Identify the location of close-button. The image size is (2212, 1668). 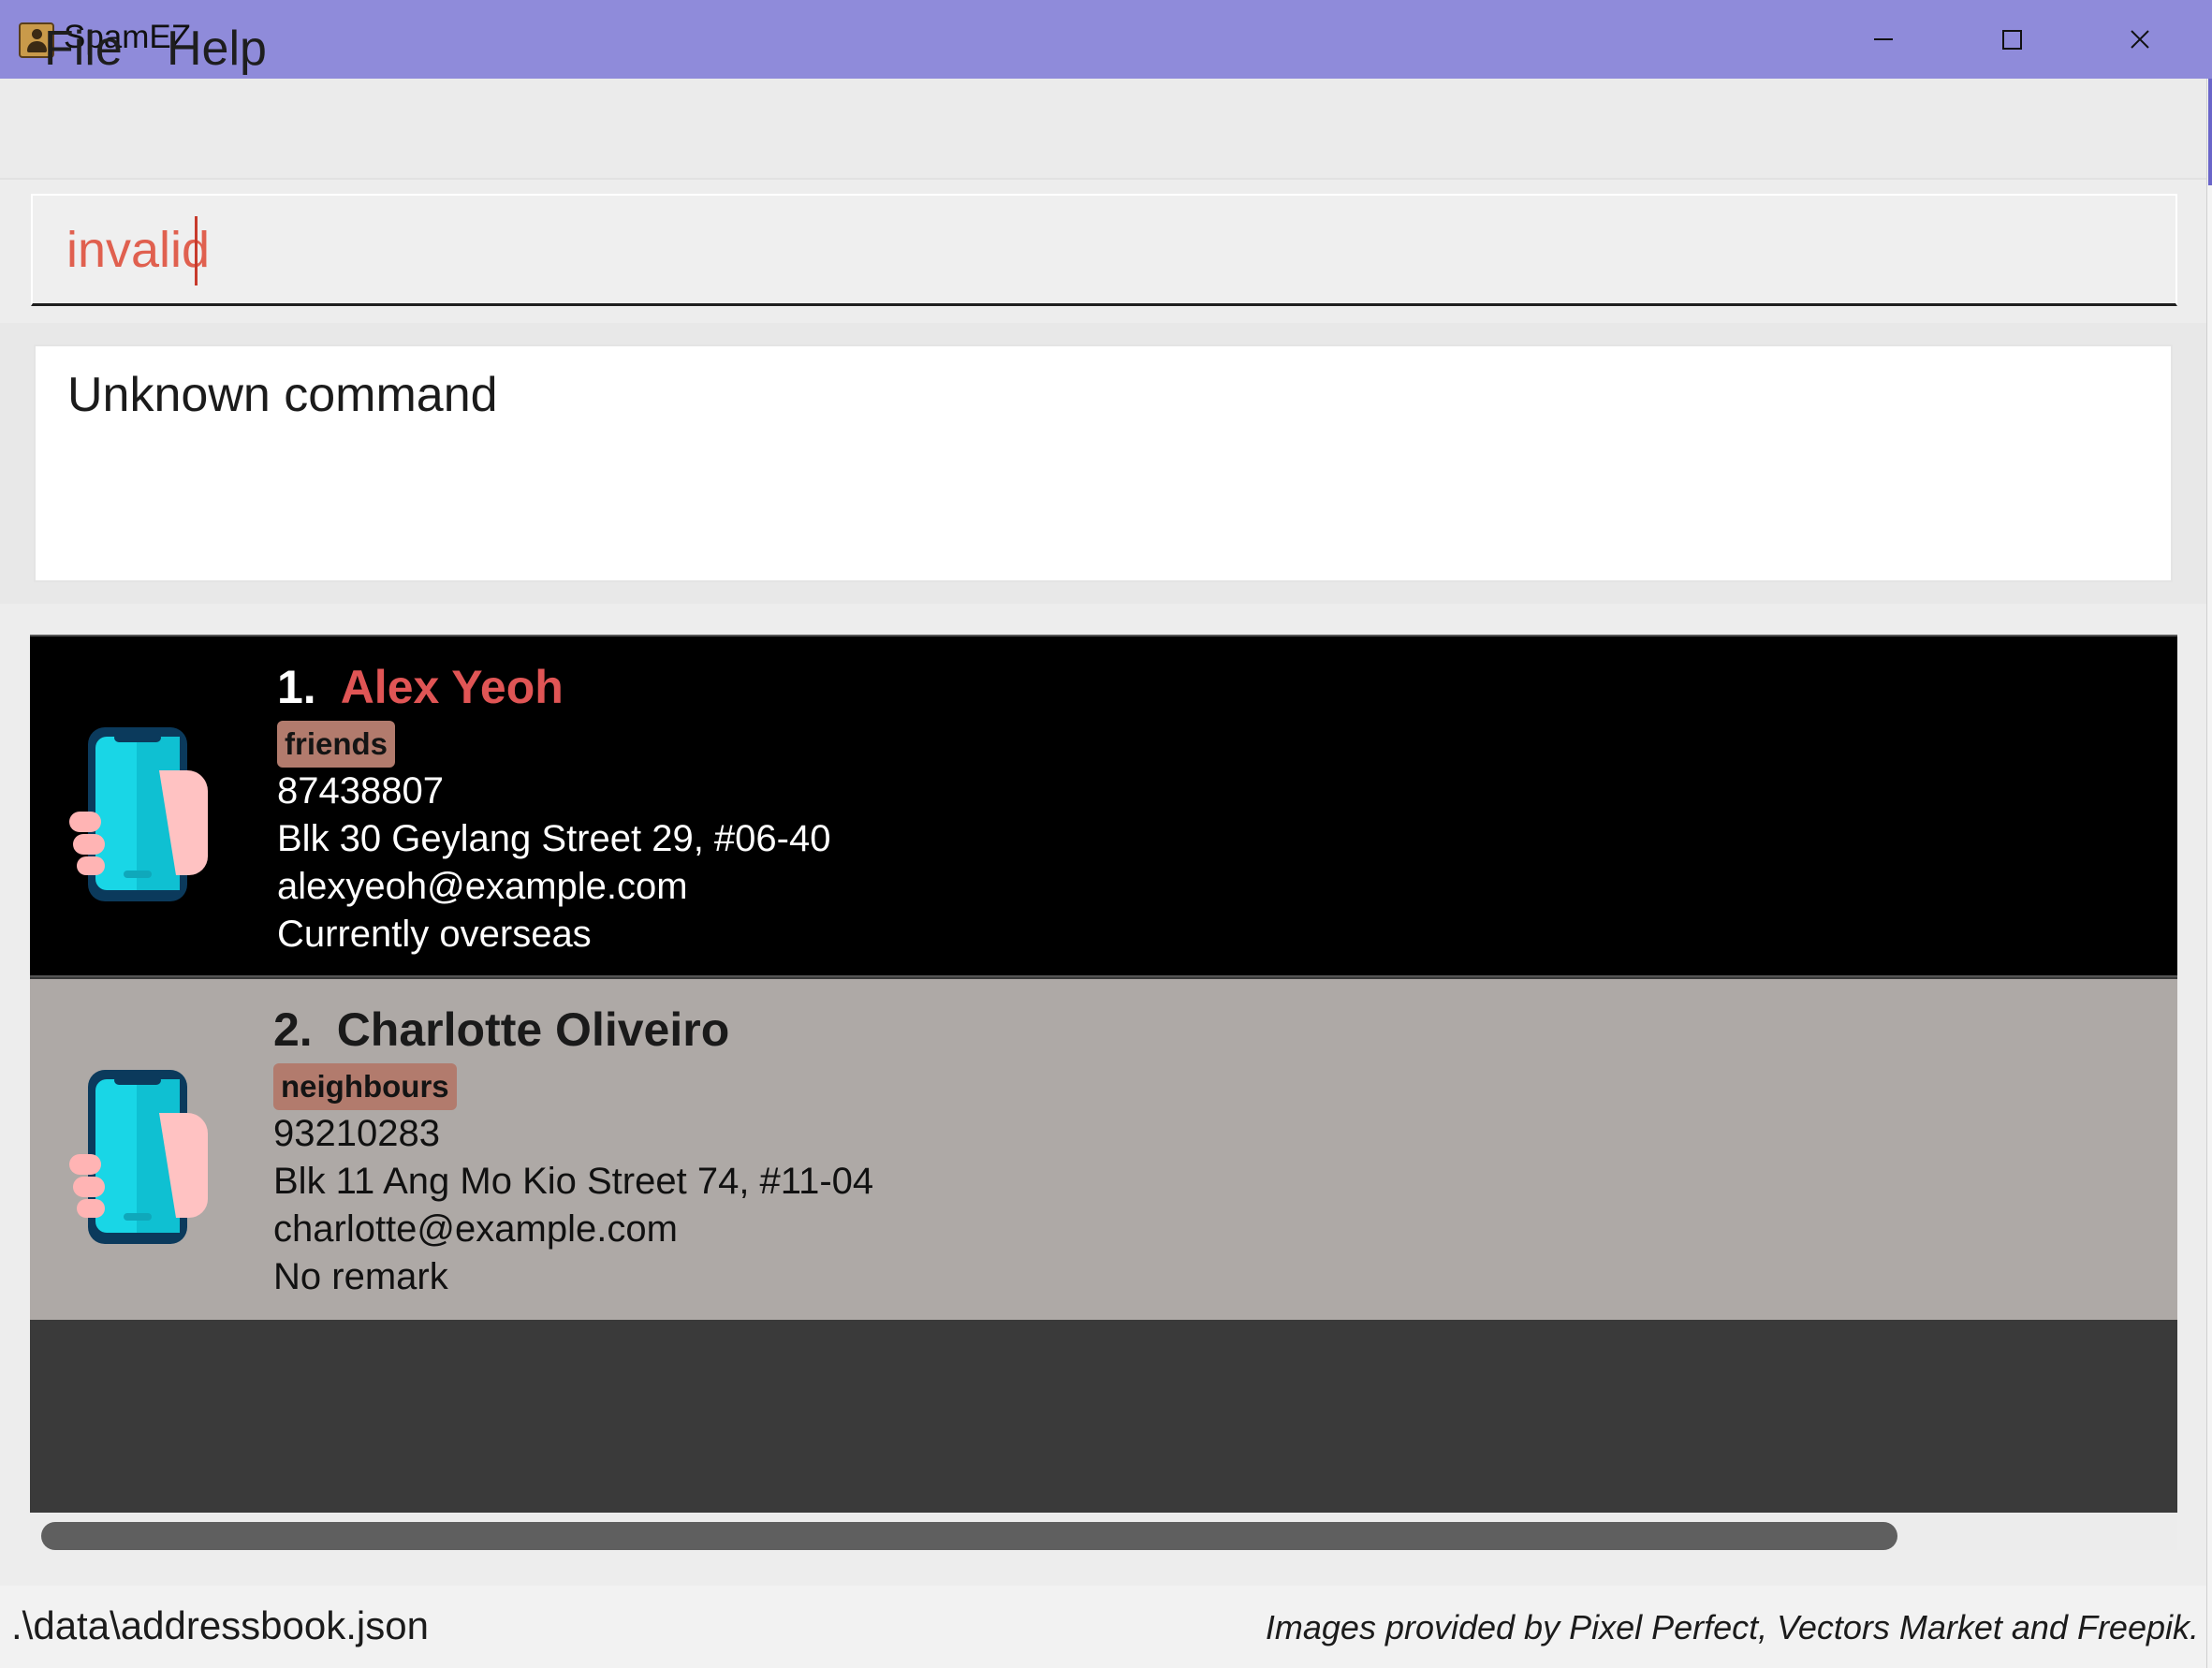
(2140, 39).